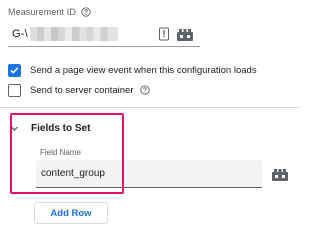 The width and height of the screenshot is (320, 240). I want to click on measurement-id-label-row: Measurement ID, so click(49, 12).